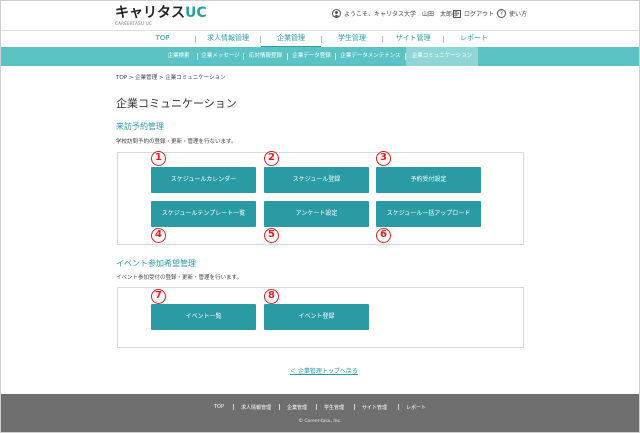 The image size is (640, 433). I want to click on nav-site-management: サイト管理, so click(413, 39).